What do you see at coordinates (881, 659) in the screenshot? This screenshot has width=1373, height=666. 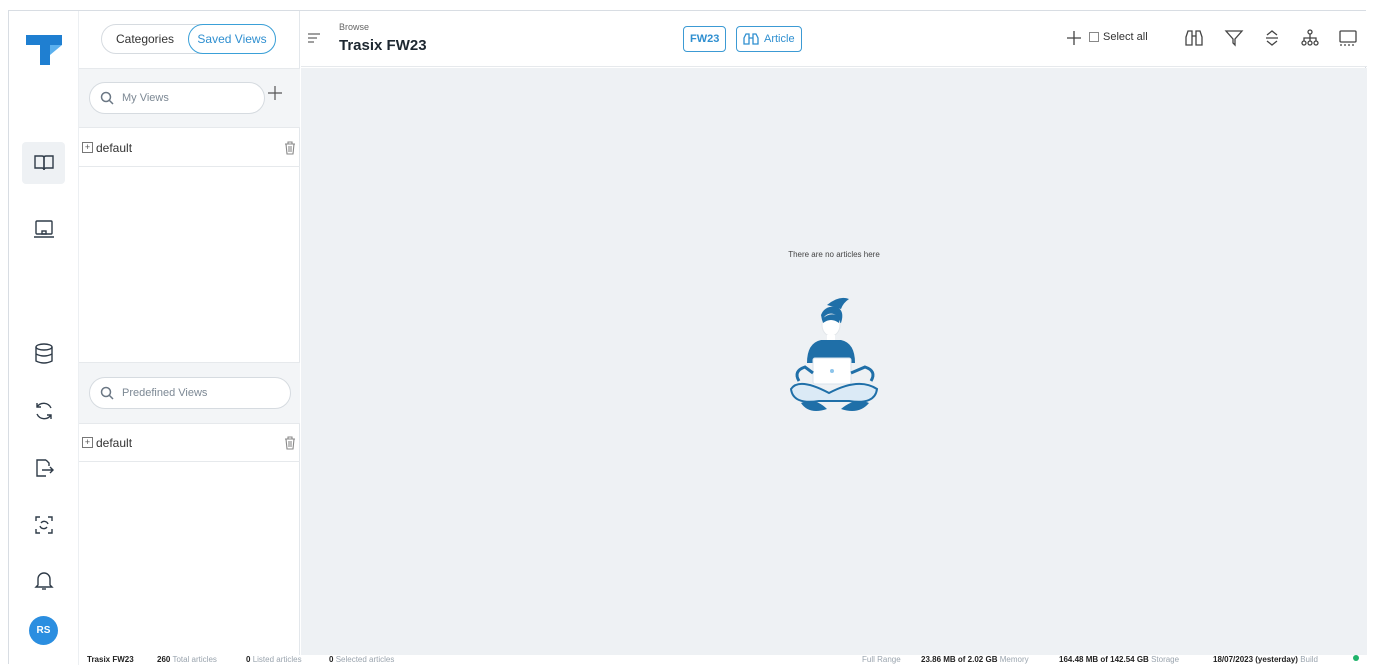 I see `status-range: Full Range` at bounding box center [881, 659].